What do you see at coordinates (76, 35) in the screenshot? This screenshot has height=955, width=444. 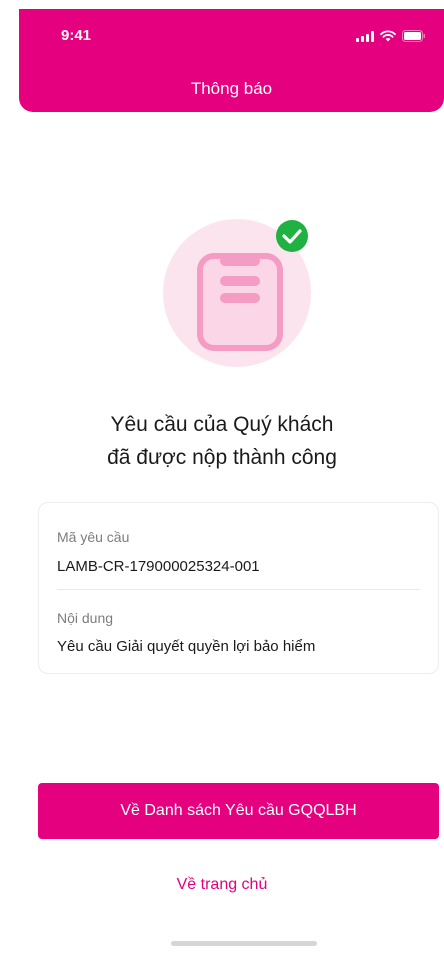 I see `status-time: 9:41` at bounding box center [76, 35].